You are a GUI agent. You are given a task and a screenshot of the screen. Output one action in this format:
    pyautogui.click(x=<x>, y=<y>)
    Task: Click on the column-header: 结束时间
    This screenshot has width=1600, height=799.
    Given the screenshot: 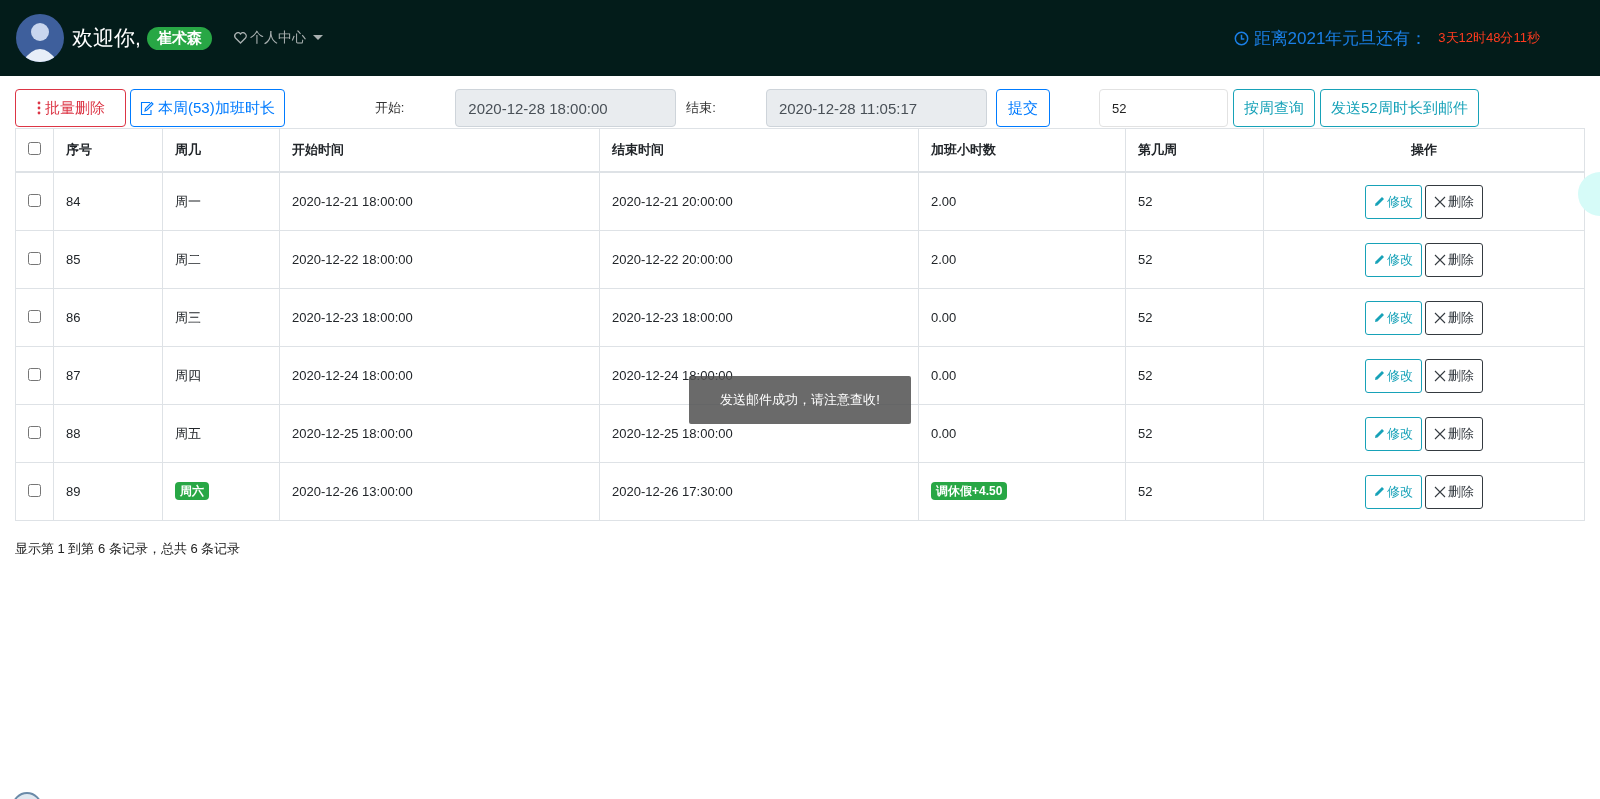 What is the action you would take?
    pyautogui.click(x=759, y=150)
    